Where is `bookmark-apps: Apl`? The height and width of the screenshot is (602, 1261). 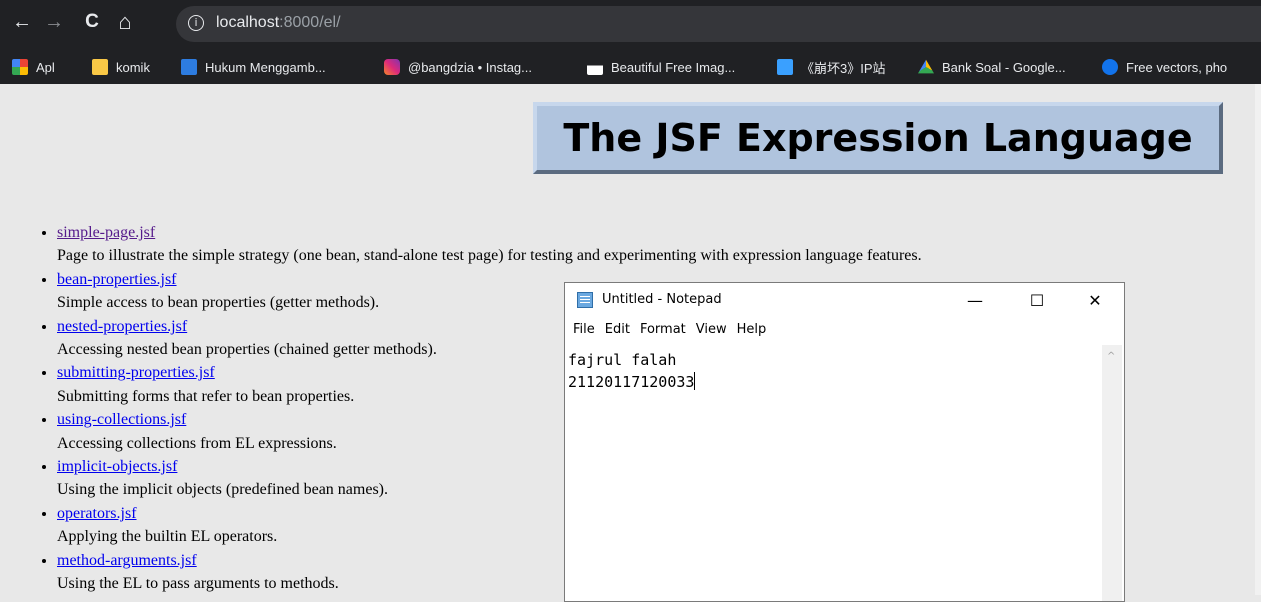 bookmark-apps: Apl is located at coordinates (33, 67).